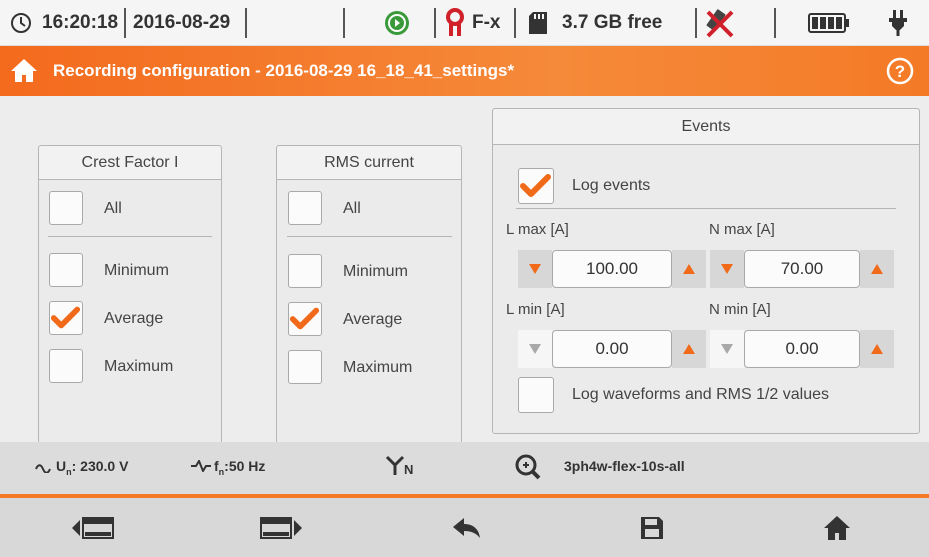  What do you see at coordinates (829, 23) in the screenshot?
I see `battery-icon` at bounding box center [829, 23].